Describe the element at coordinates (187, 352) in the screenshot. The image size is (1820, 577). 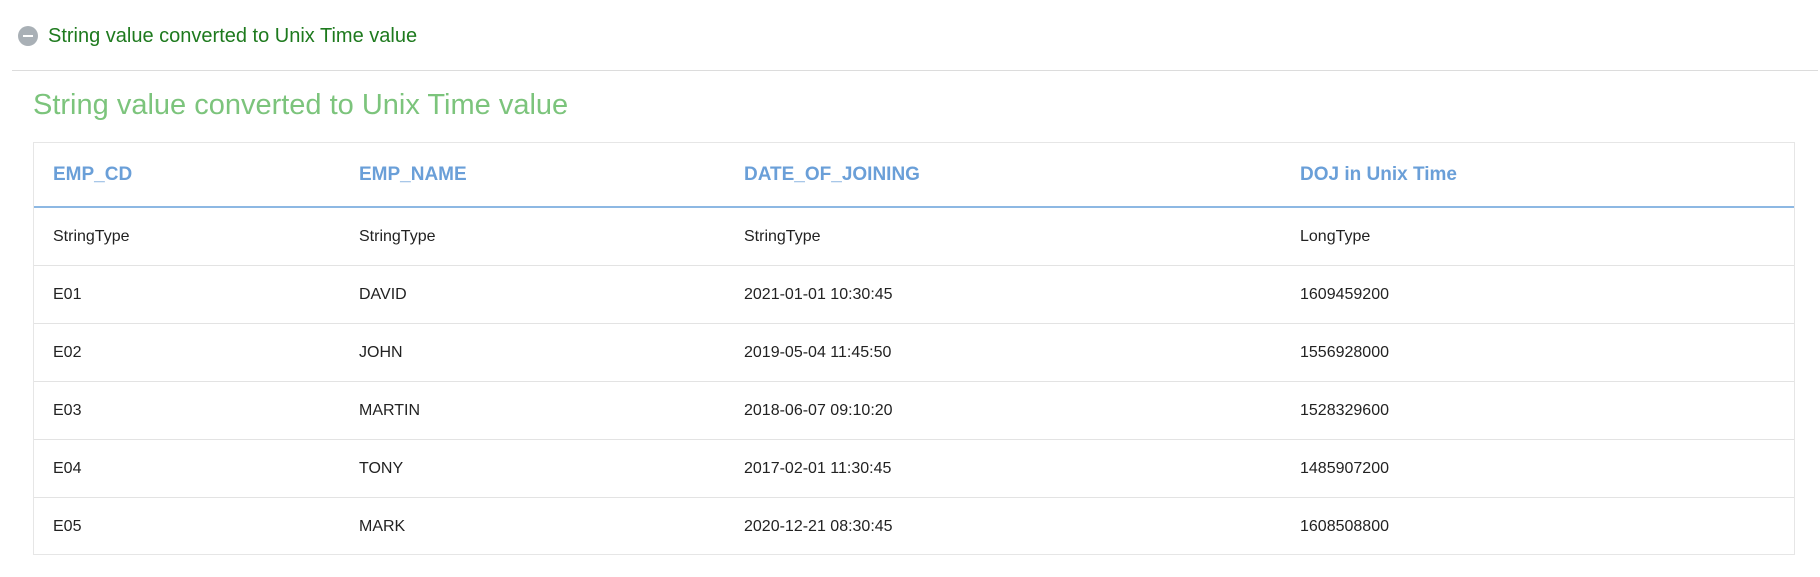
I see `table-cell: E02` at that location.